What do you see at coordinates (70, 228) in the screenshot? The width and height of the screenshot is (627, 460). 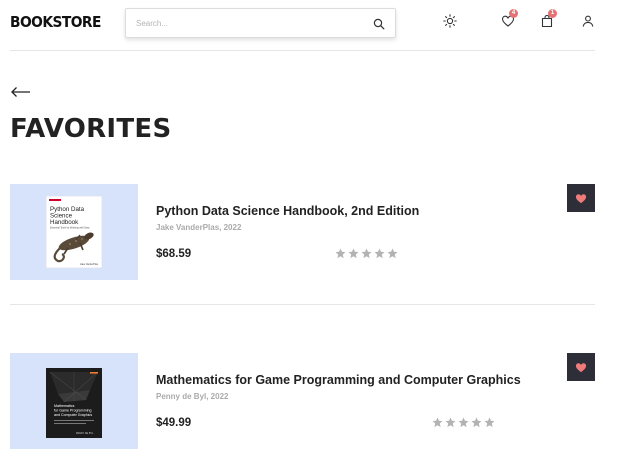 I see `cover-subtitle: Essential Tools for Working with Data` at bounding box center [70, 228].